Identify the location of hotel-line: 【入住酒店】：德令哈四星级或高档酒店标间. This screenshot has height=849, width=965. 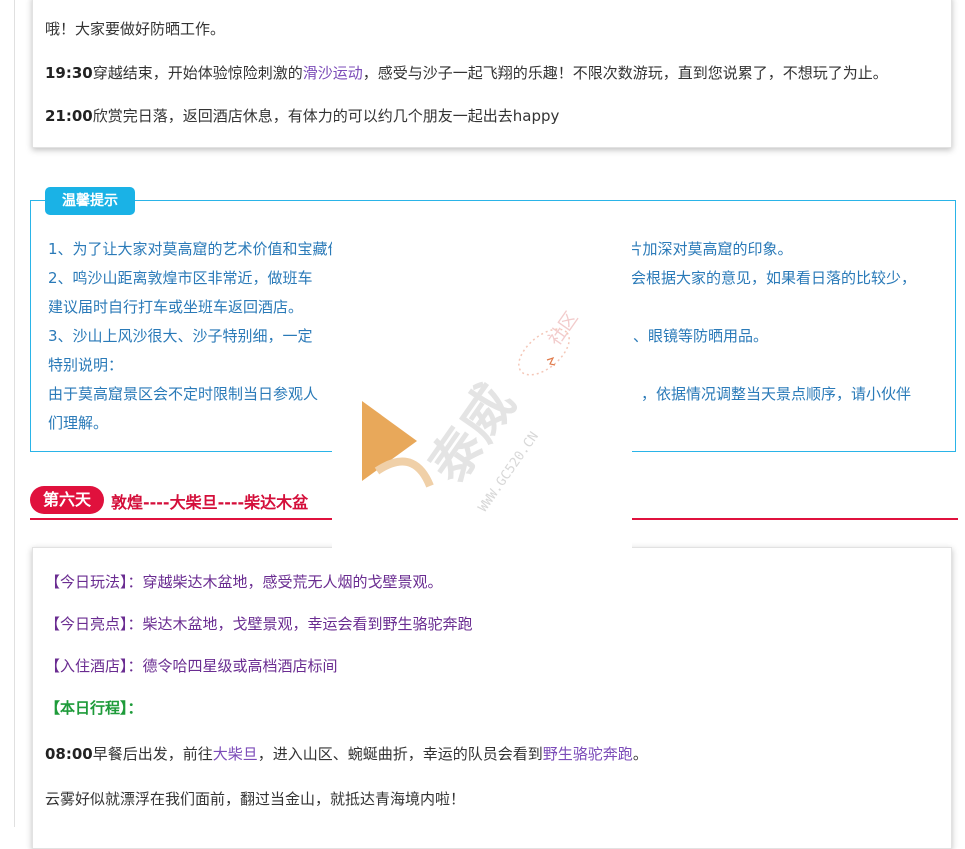
(191, 666).